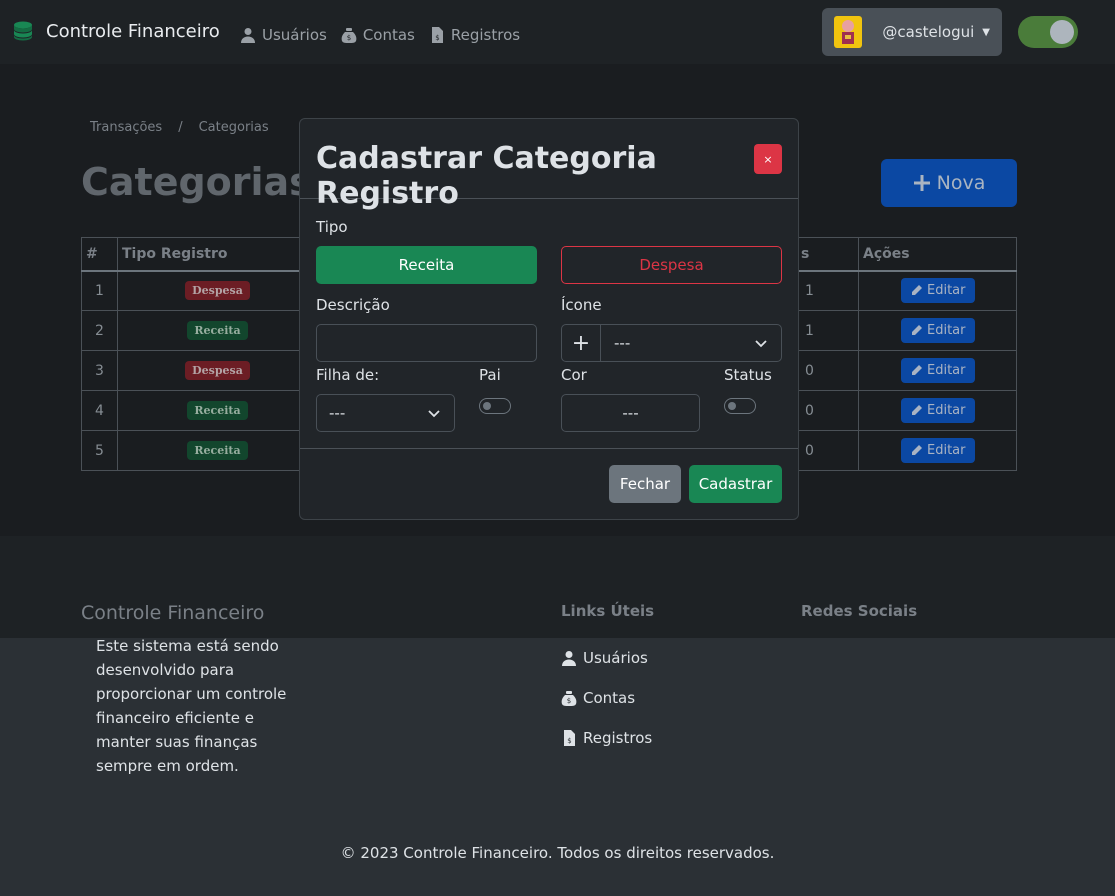 This screenshot has height=896, width=1115. What do you see at coordinates (608, 611) in the screenshot?
I see `footer-links-heading: Links Úteis` at bounding box center [608, 611].